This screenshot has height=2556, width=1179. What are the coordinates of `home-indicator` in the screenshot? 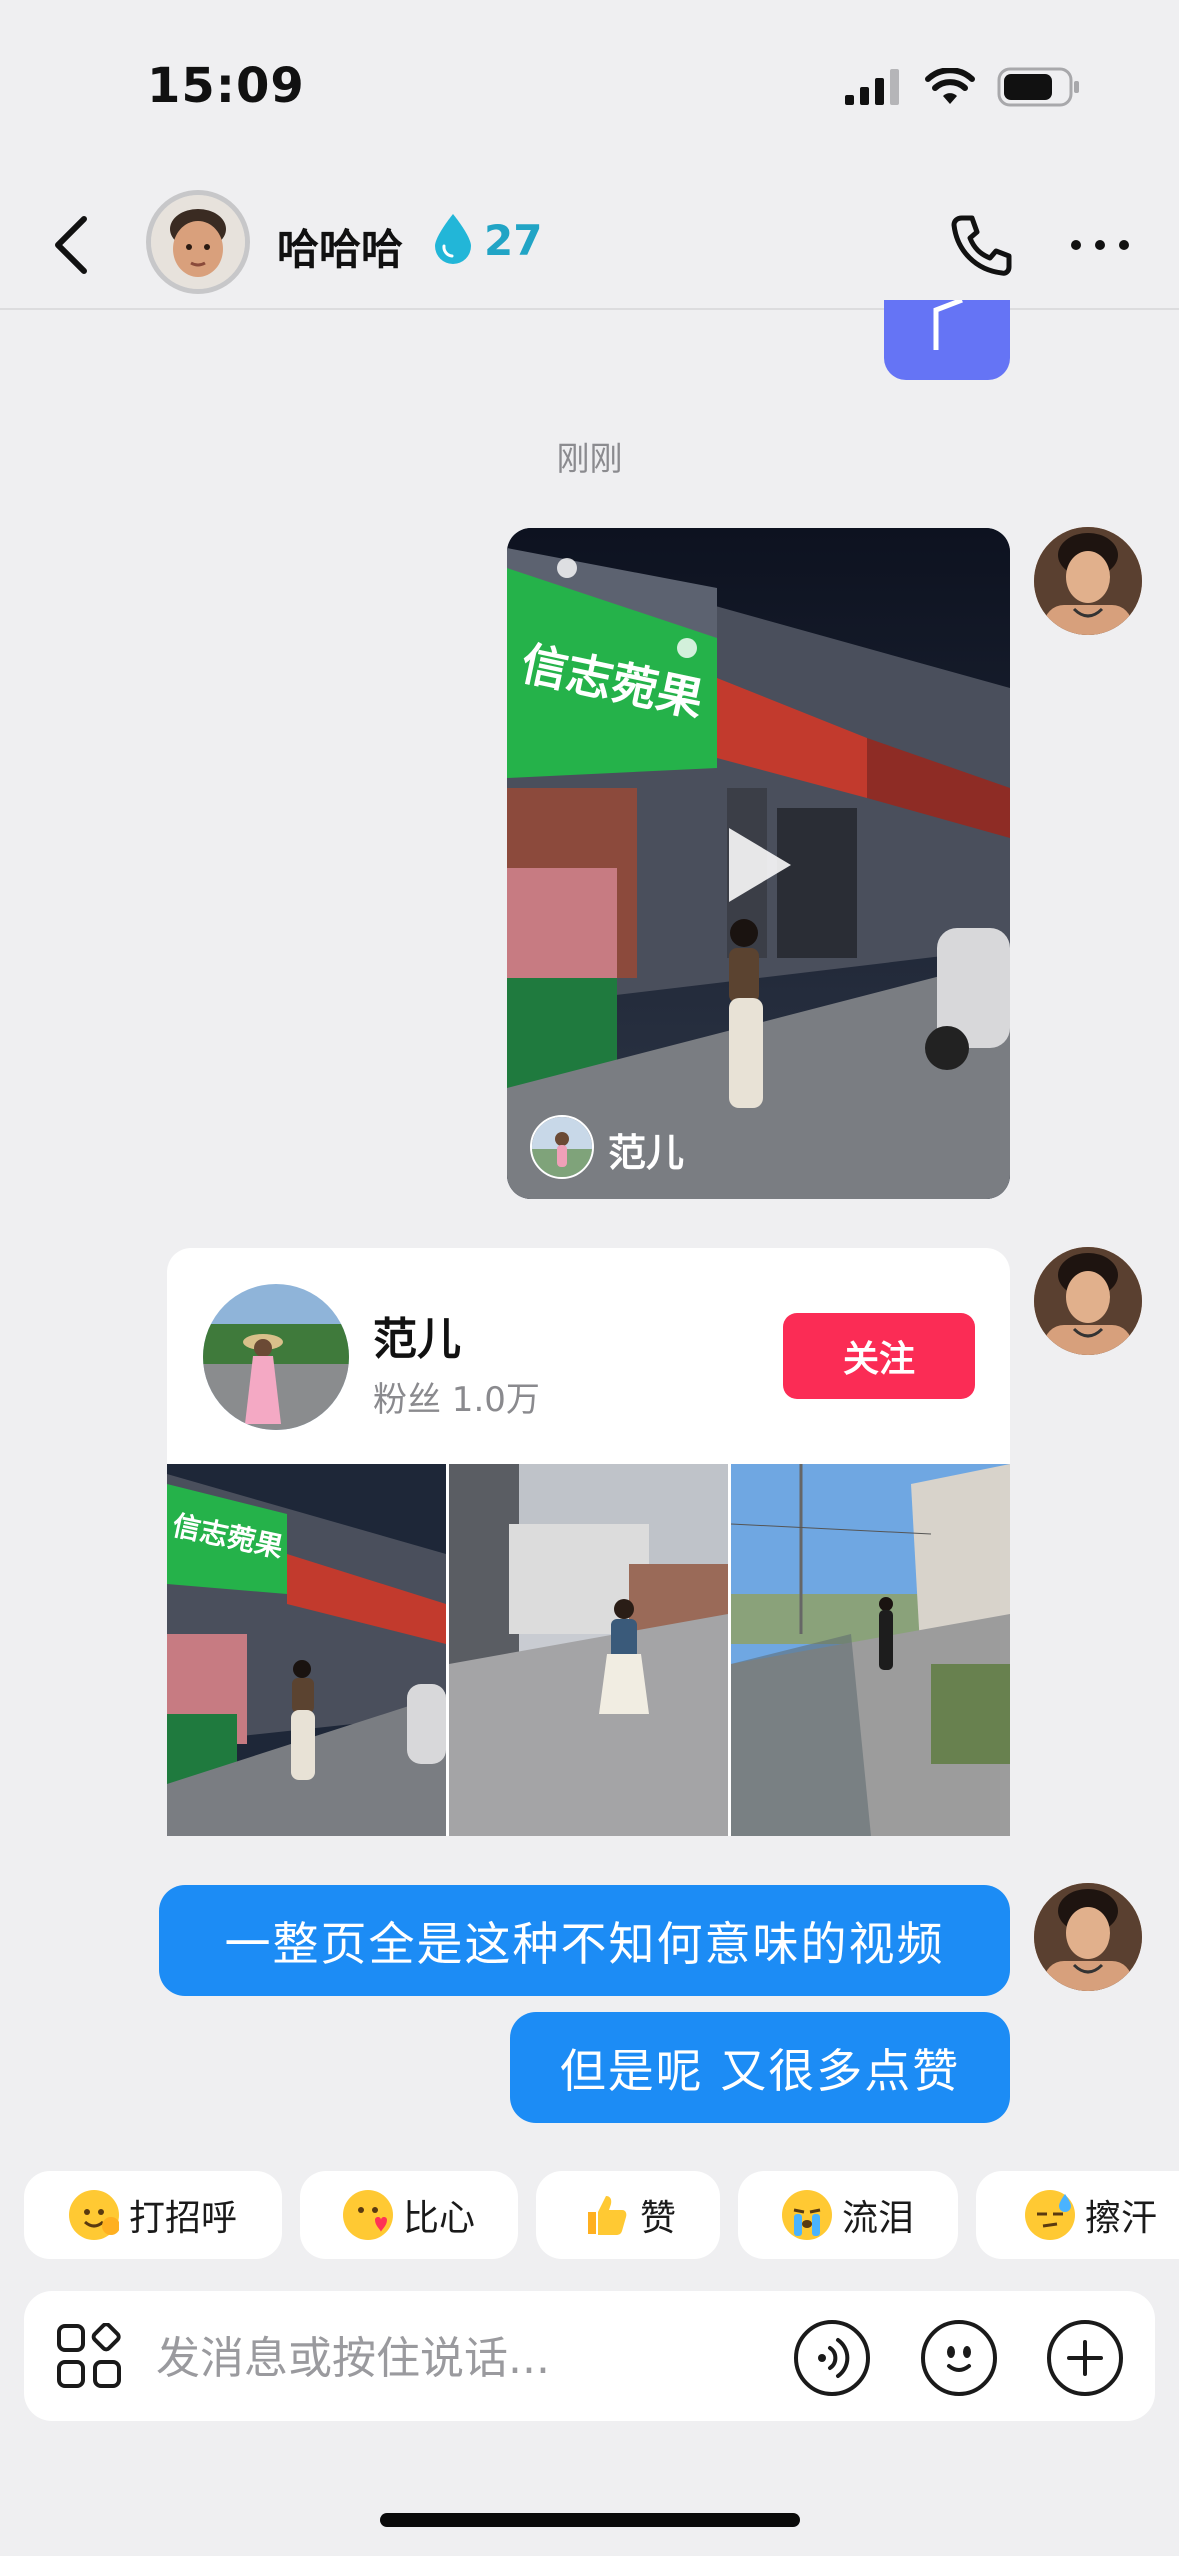 It's located at (590, 2520).